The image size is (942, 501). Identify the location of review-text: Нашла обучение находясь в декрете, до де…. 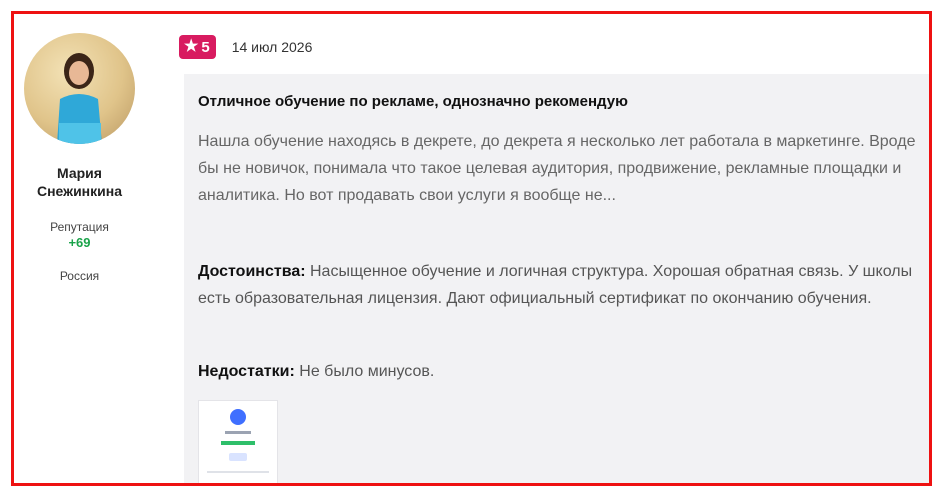
(557, 168).